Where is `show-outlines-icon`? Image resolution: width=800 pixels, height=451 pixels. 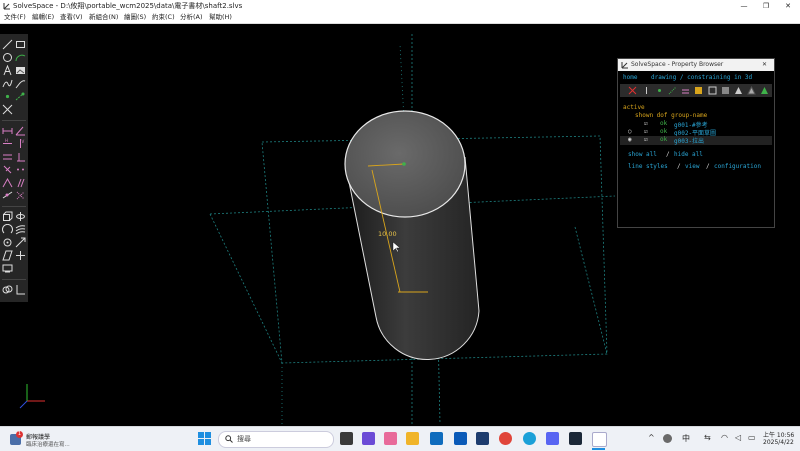 show-outlines-icon is located at coordinates (725, 90).